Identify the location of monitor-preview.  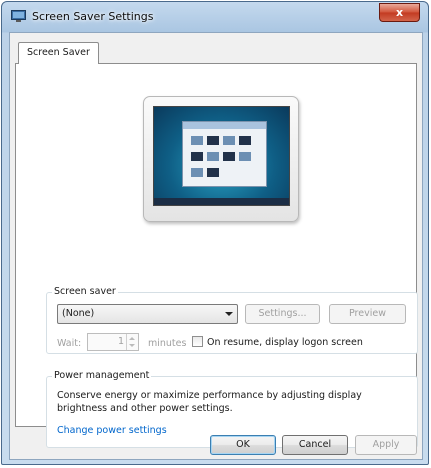
(221, 159).